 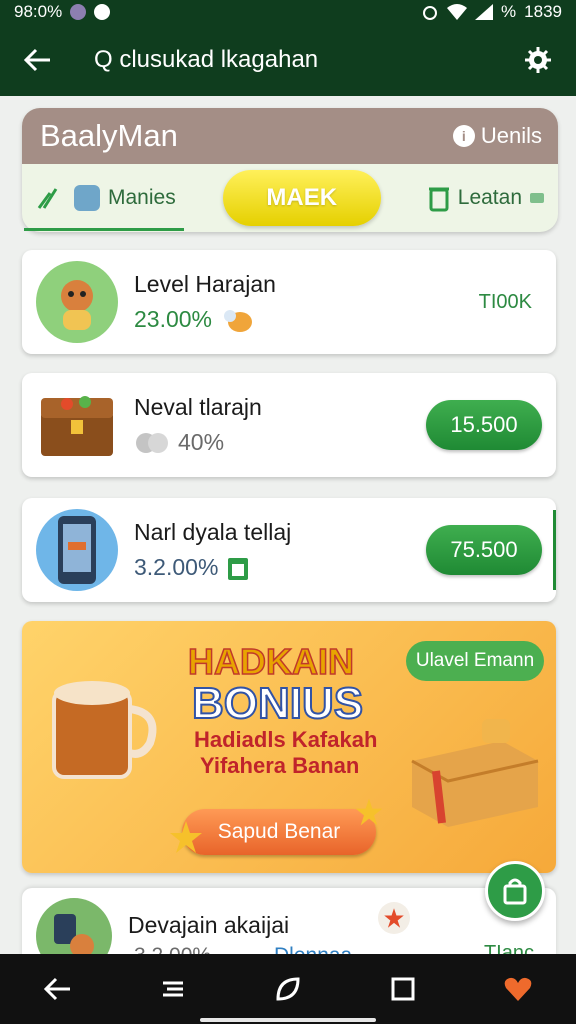 I want to click on info-icon: i, so click(x=463, y=136).